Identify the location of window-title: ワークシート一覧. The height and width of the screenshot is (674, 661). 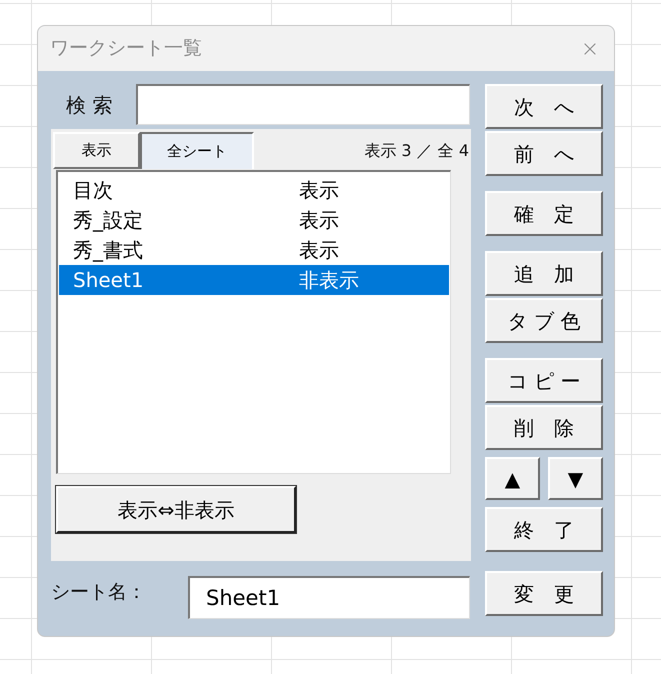
(126, 49).